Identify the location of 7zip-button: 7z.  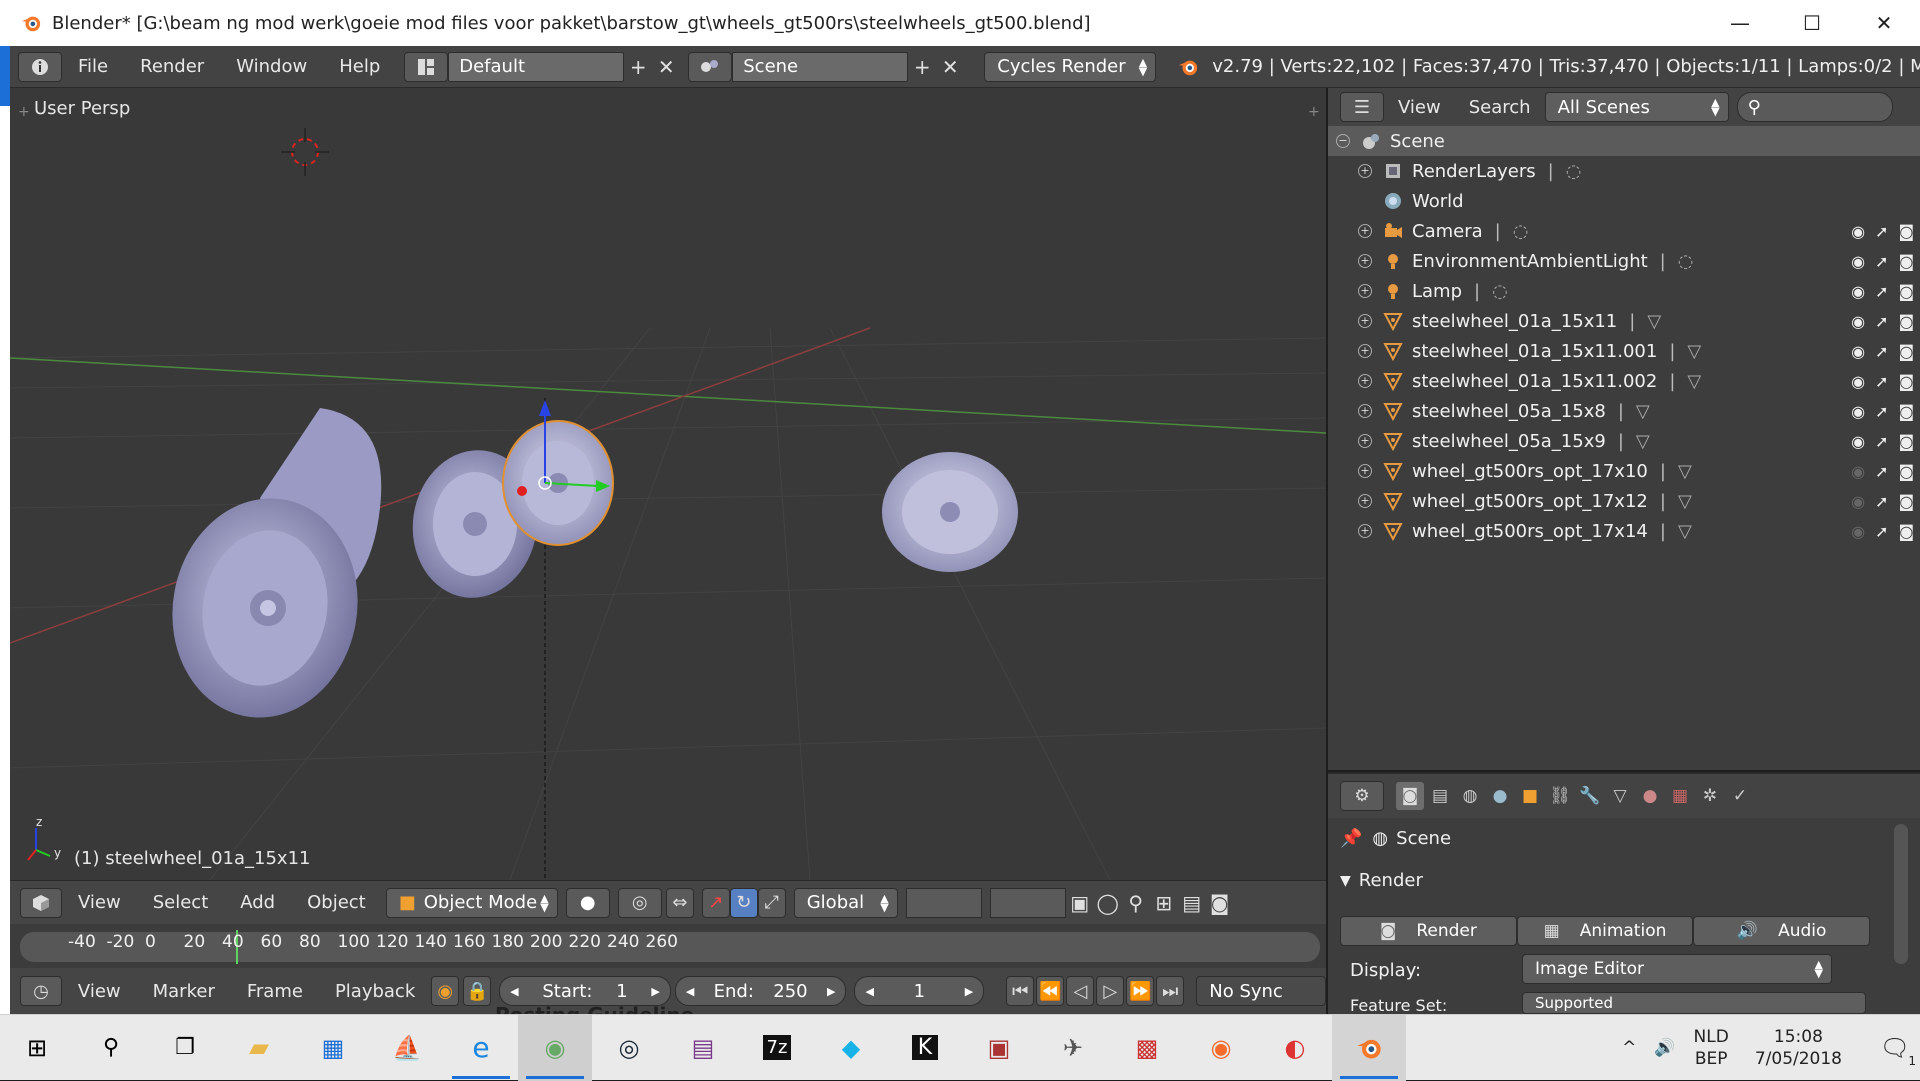
(777, 1048).